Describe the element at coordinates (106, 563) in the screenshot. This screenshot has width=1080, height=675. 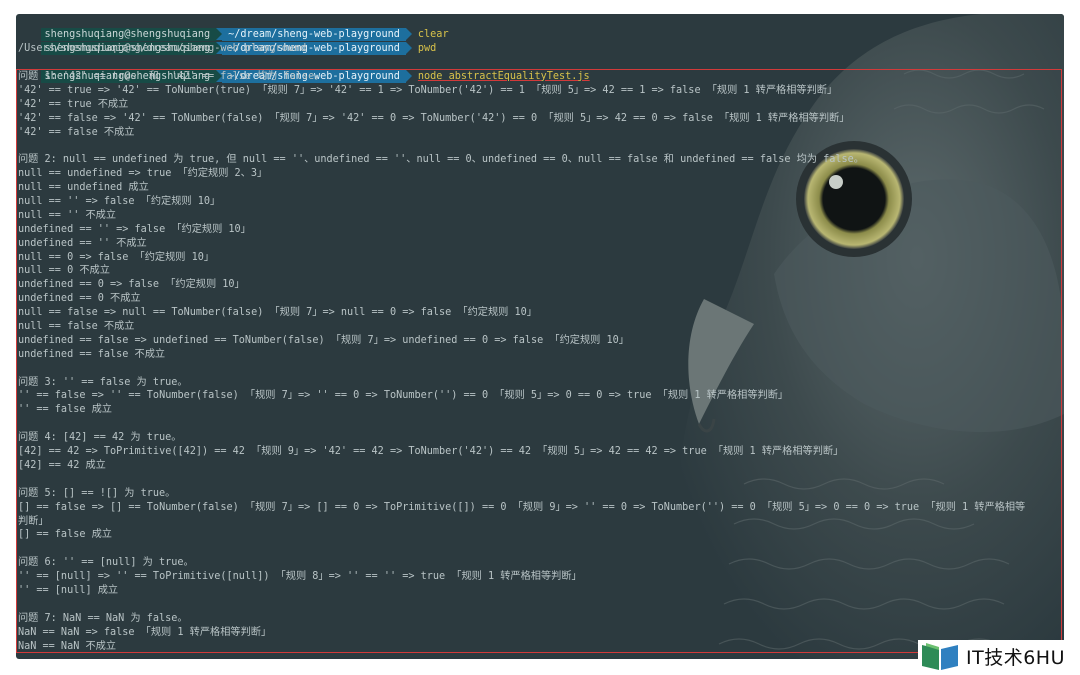
I see `output-line: 问题 6: '' == [null] 为 true。` at that location.